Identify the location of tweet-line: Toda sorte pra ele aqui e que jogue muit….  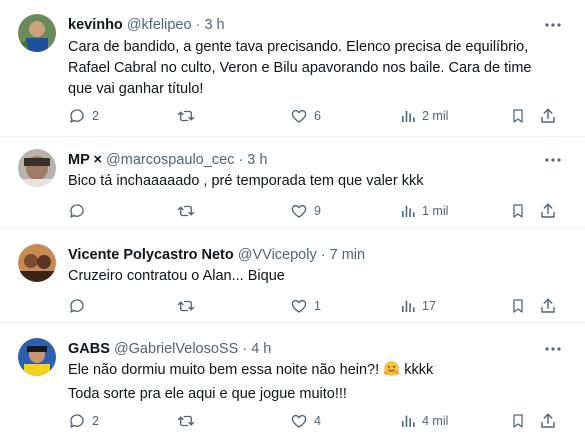
(207, 394).